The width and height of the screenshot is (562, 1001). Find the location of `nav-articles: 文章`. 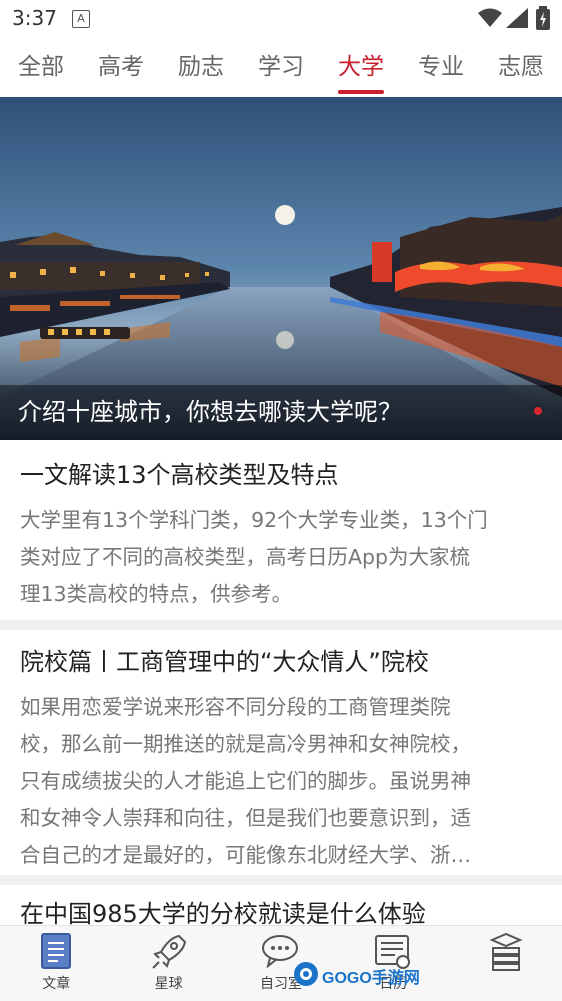

nav-articles: 文章 is located at coordinates (56, 963).